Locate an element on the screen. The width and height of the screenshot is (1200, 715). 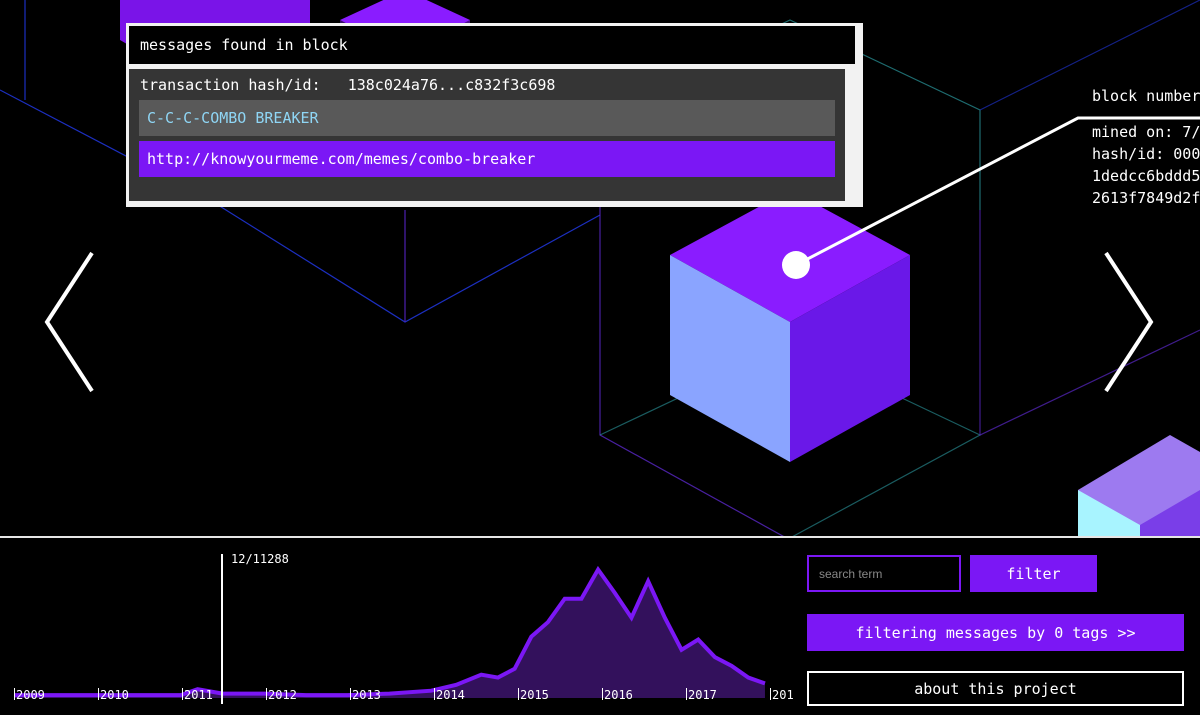
year-tick: 2013 is located at coordinates (365, 695).